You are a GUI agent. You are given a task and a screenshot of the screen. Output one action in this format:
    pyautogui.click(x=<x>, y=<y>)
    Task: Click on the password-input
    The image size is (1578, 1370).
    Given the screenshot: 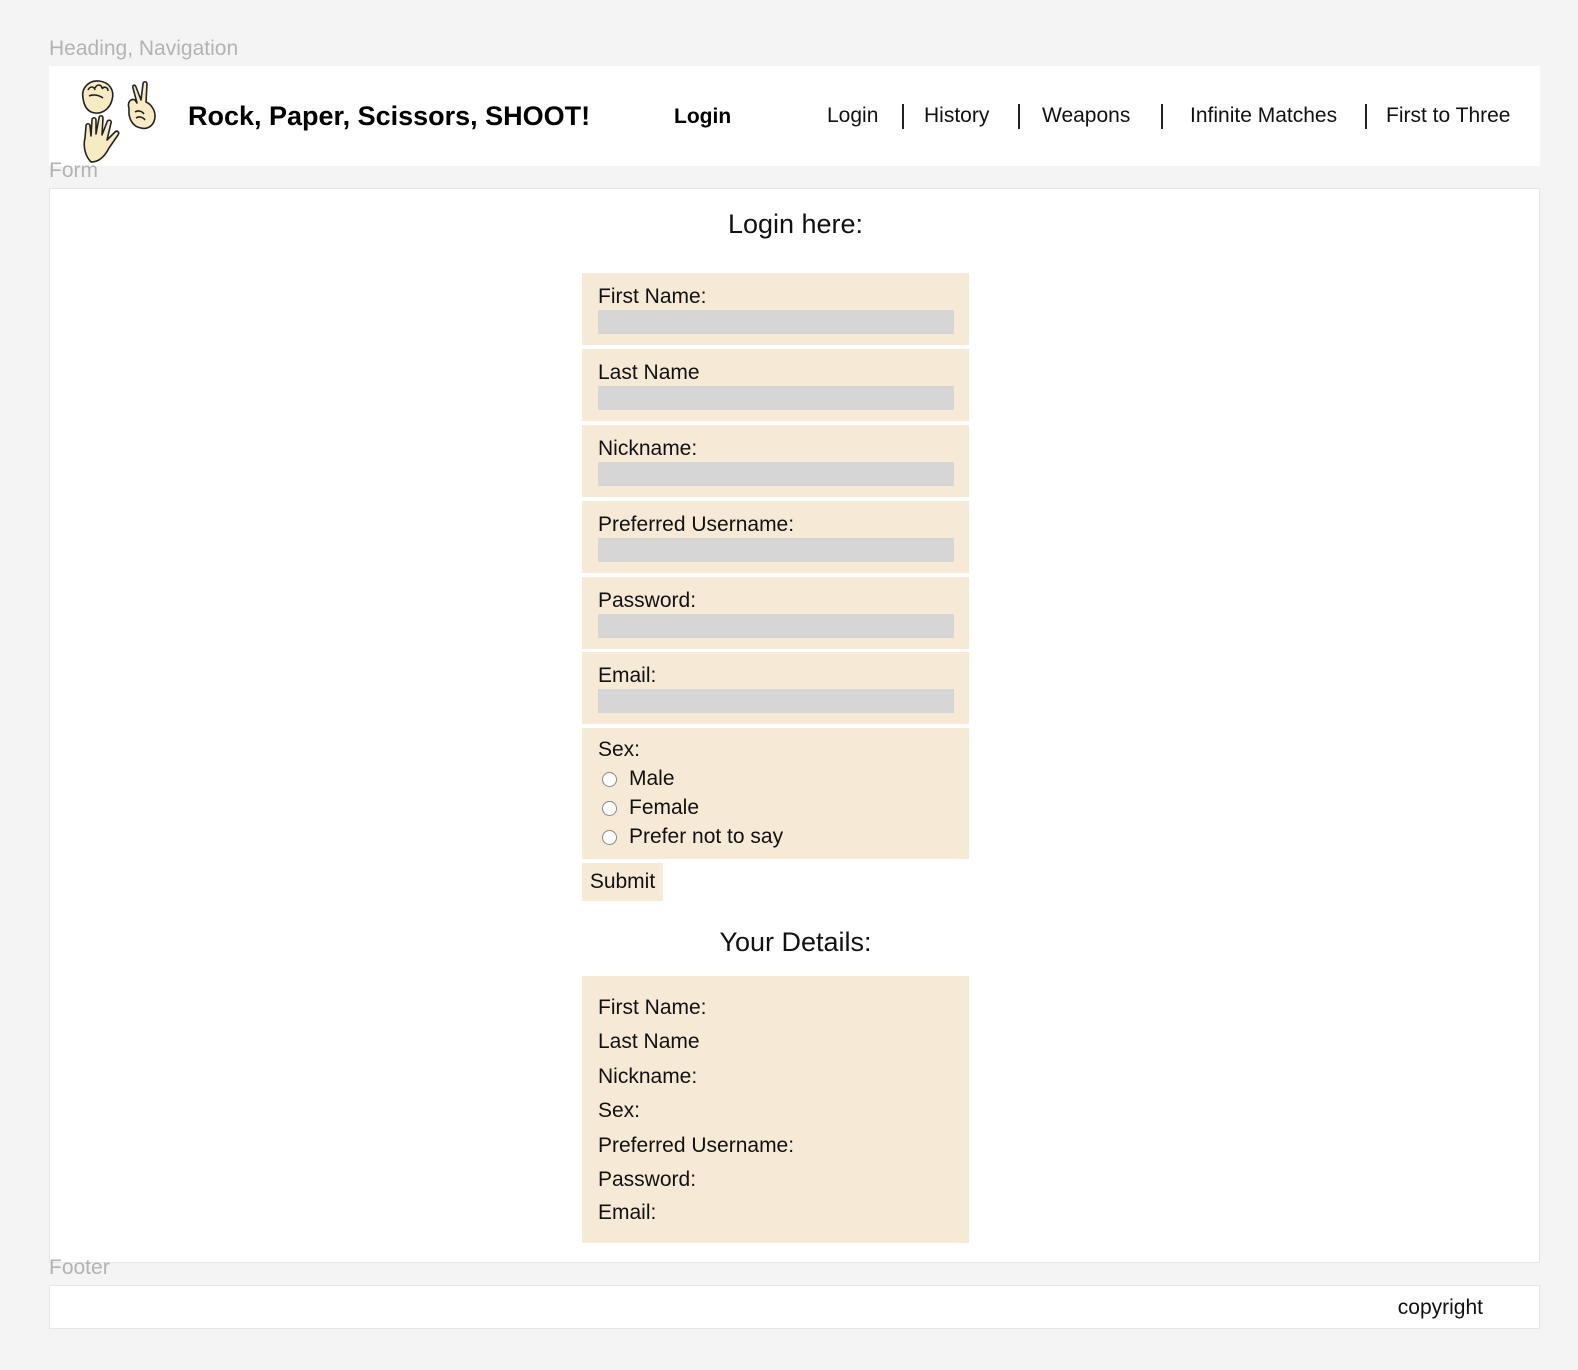 What is the action you would take?
    pyautogui.click(x=776, y=626)
    